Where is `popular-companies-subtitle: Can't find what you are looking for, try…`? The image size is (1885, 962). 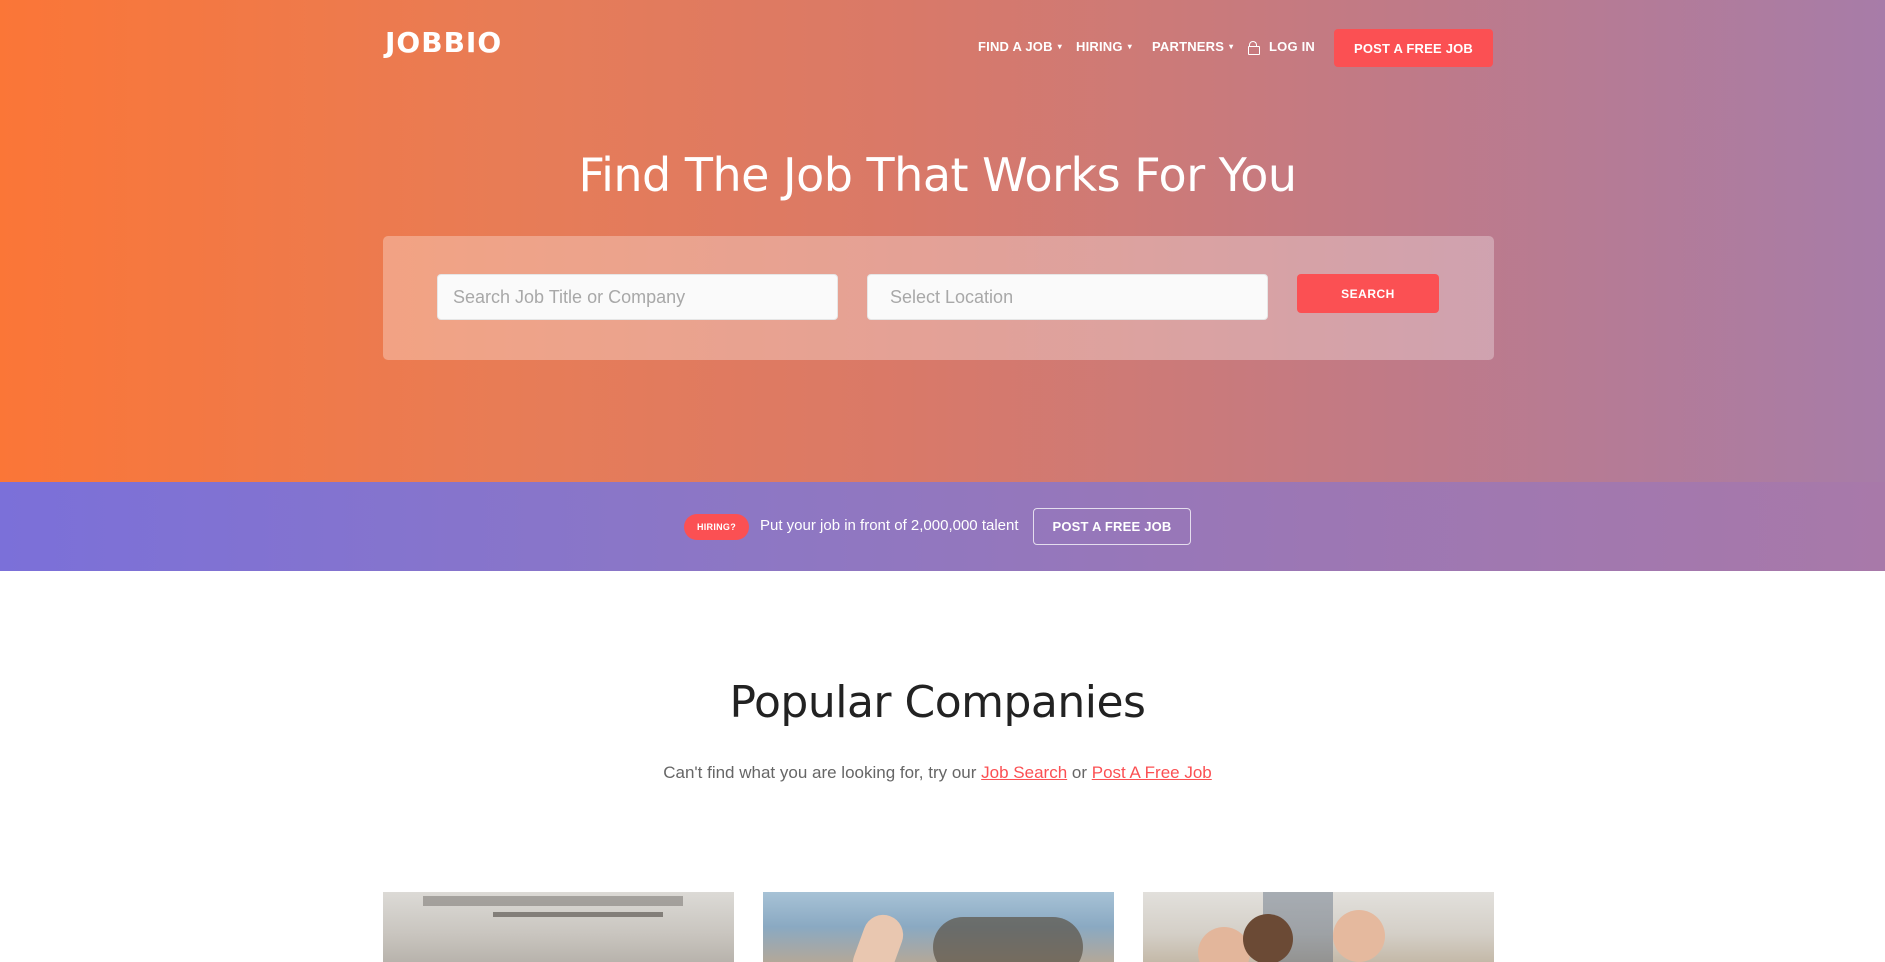 popular-companies-subtitle: Can't find what you are looking for, try… is located at coordinates (937, 773).